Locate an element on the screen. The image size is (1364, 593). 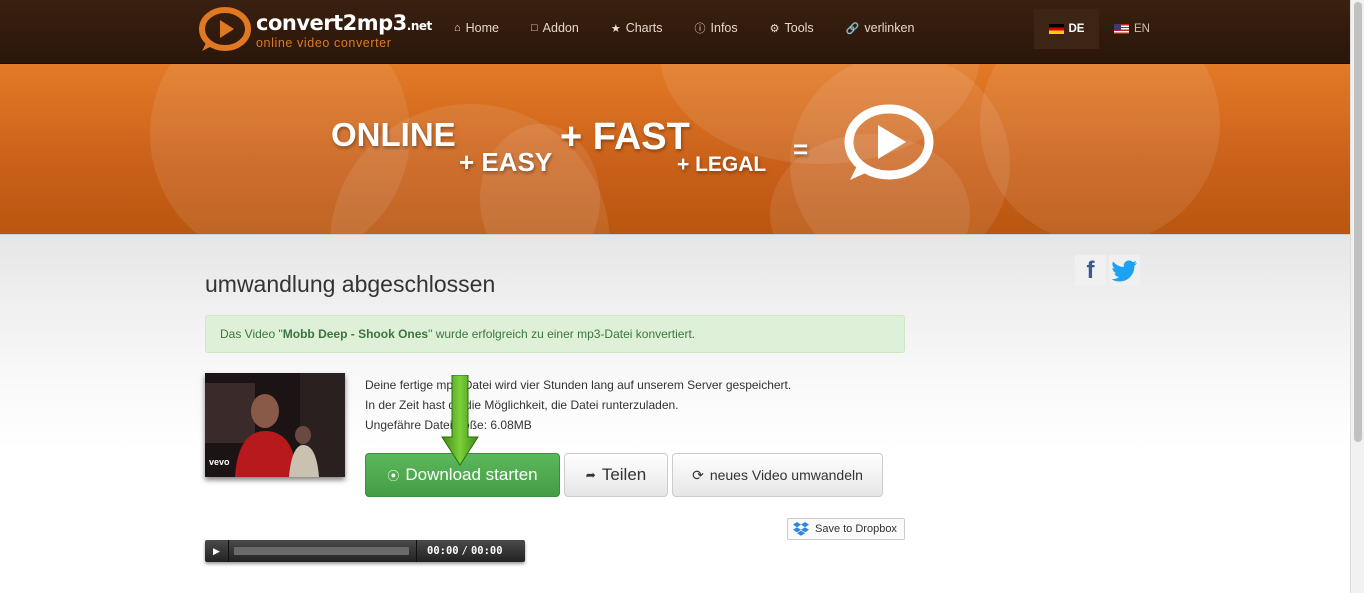
dropbox-icon is located at coordinates (801, 529).